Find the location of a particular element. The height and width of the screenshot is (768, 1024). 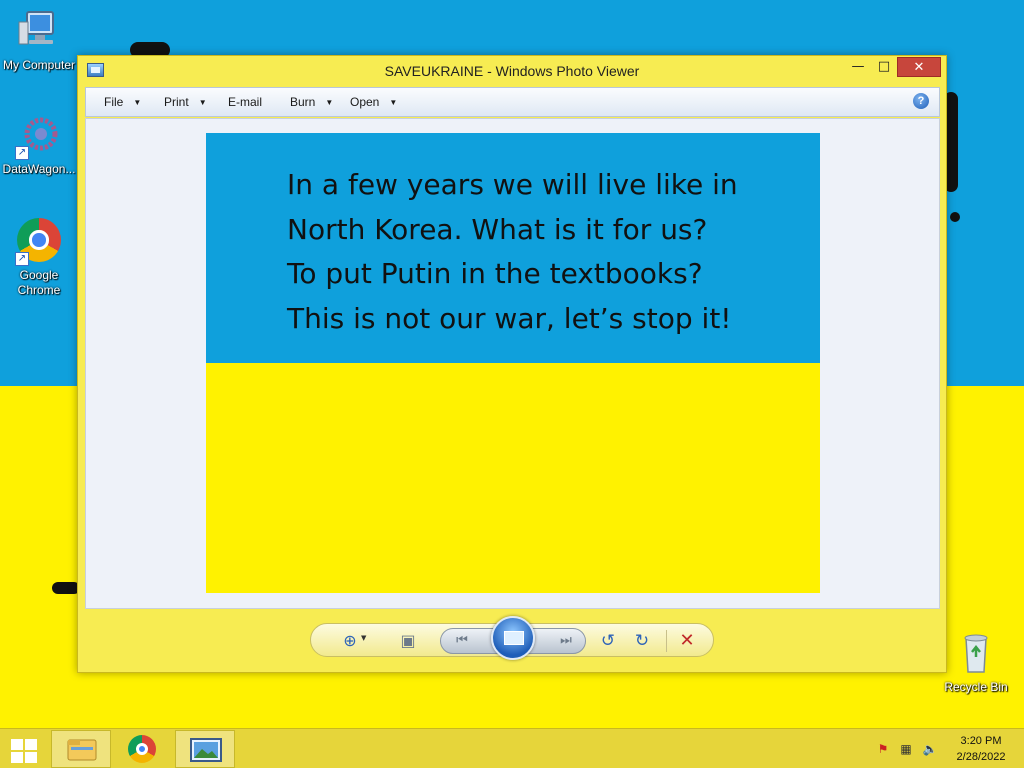

window-title: SAVEUKRAINE - Windows Photo Viewer is located at coordinates (512, 71).